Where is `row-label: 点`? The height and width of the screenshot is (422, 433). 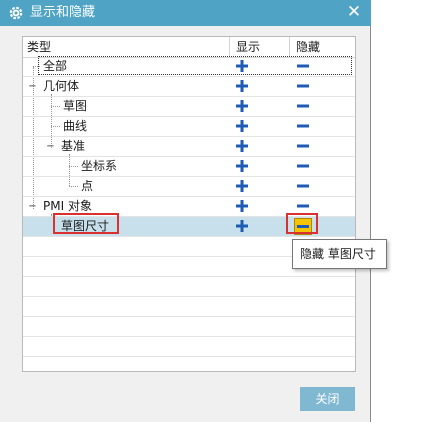 row-label: 点 is located at coordinates (87, 186).